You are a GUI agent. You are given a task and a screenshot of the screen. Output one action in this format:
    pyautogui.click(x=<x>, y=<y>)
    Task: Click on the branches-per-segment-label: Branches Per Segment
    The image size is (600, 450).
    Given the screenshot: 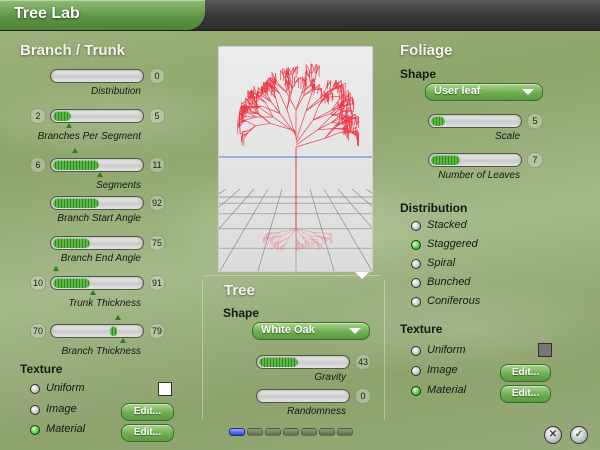 What is the action you would take?
    pyautogui.click(x=89, y=136)
    